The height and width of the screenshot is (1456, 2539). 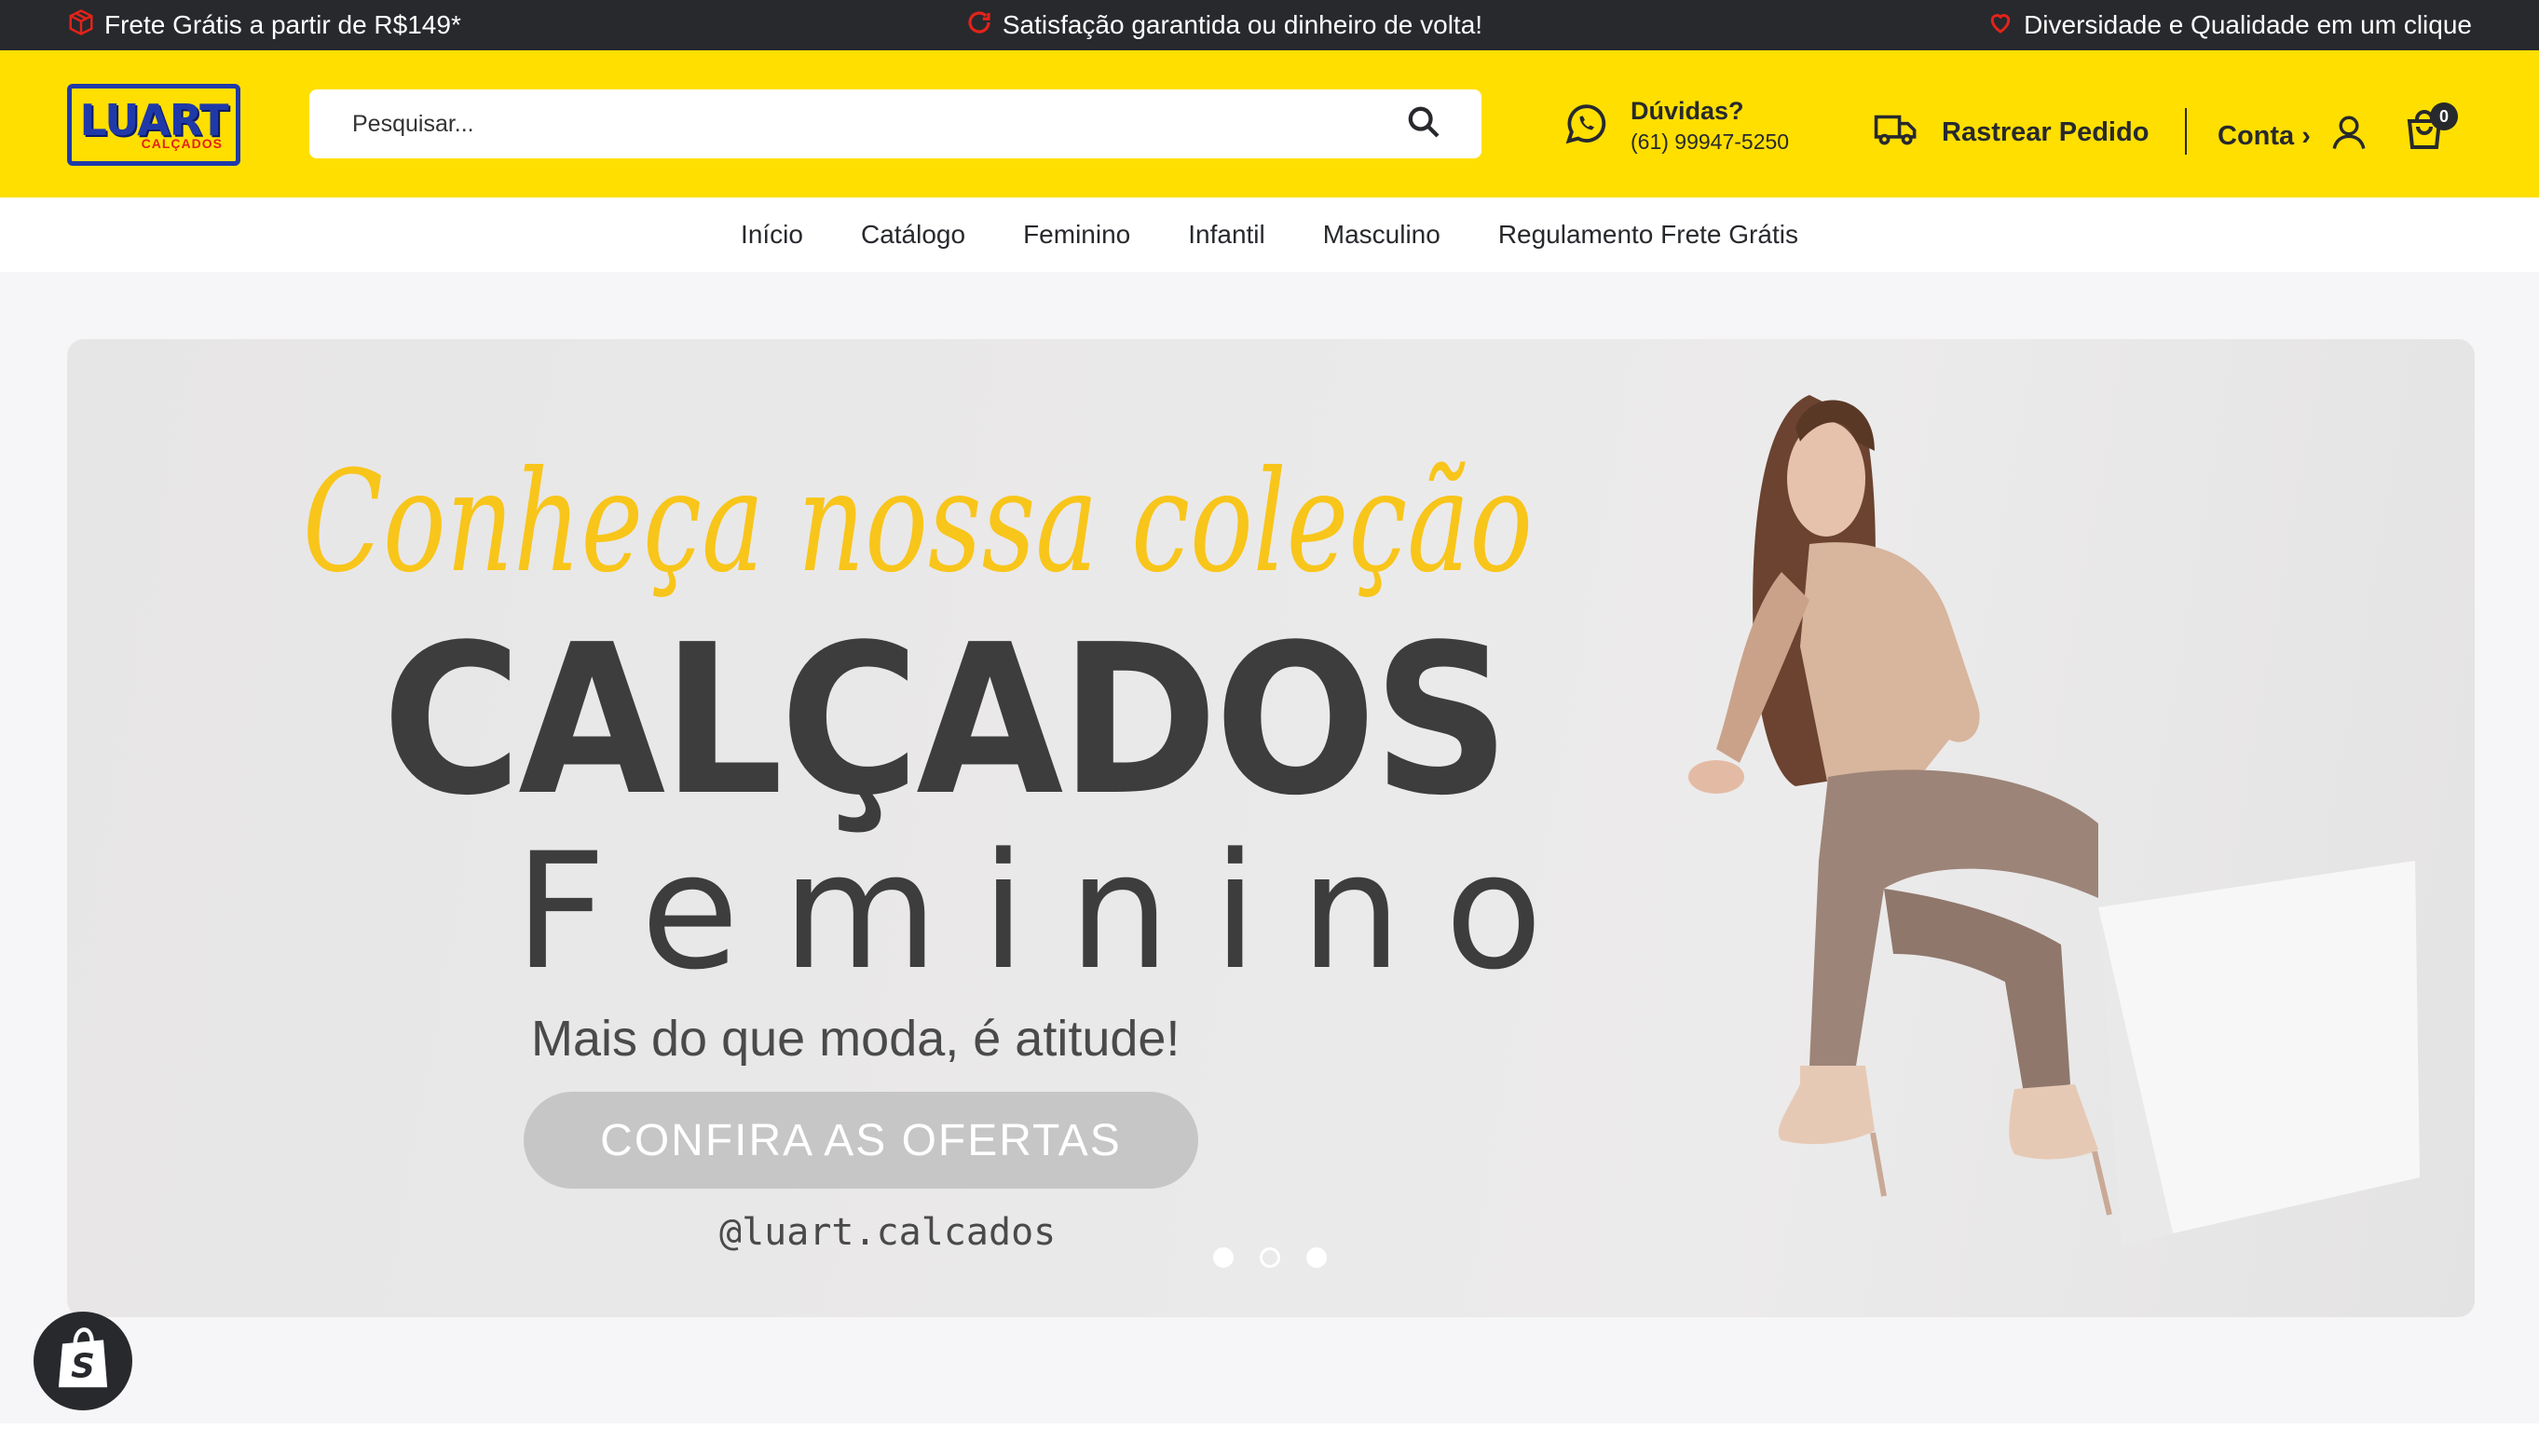 What do you see at coordinates (918, 523) in the screenshot?
I see `hero-script-text: Conheça nossa coleção` at bounding box center [918, 523].